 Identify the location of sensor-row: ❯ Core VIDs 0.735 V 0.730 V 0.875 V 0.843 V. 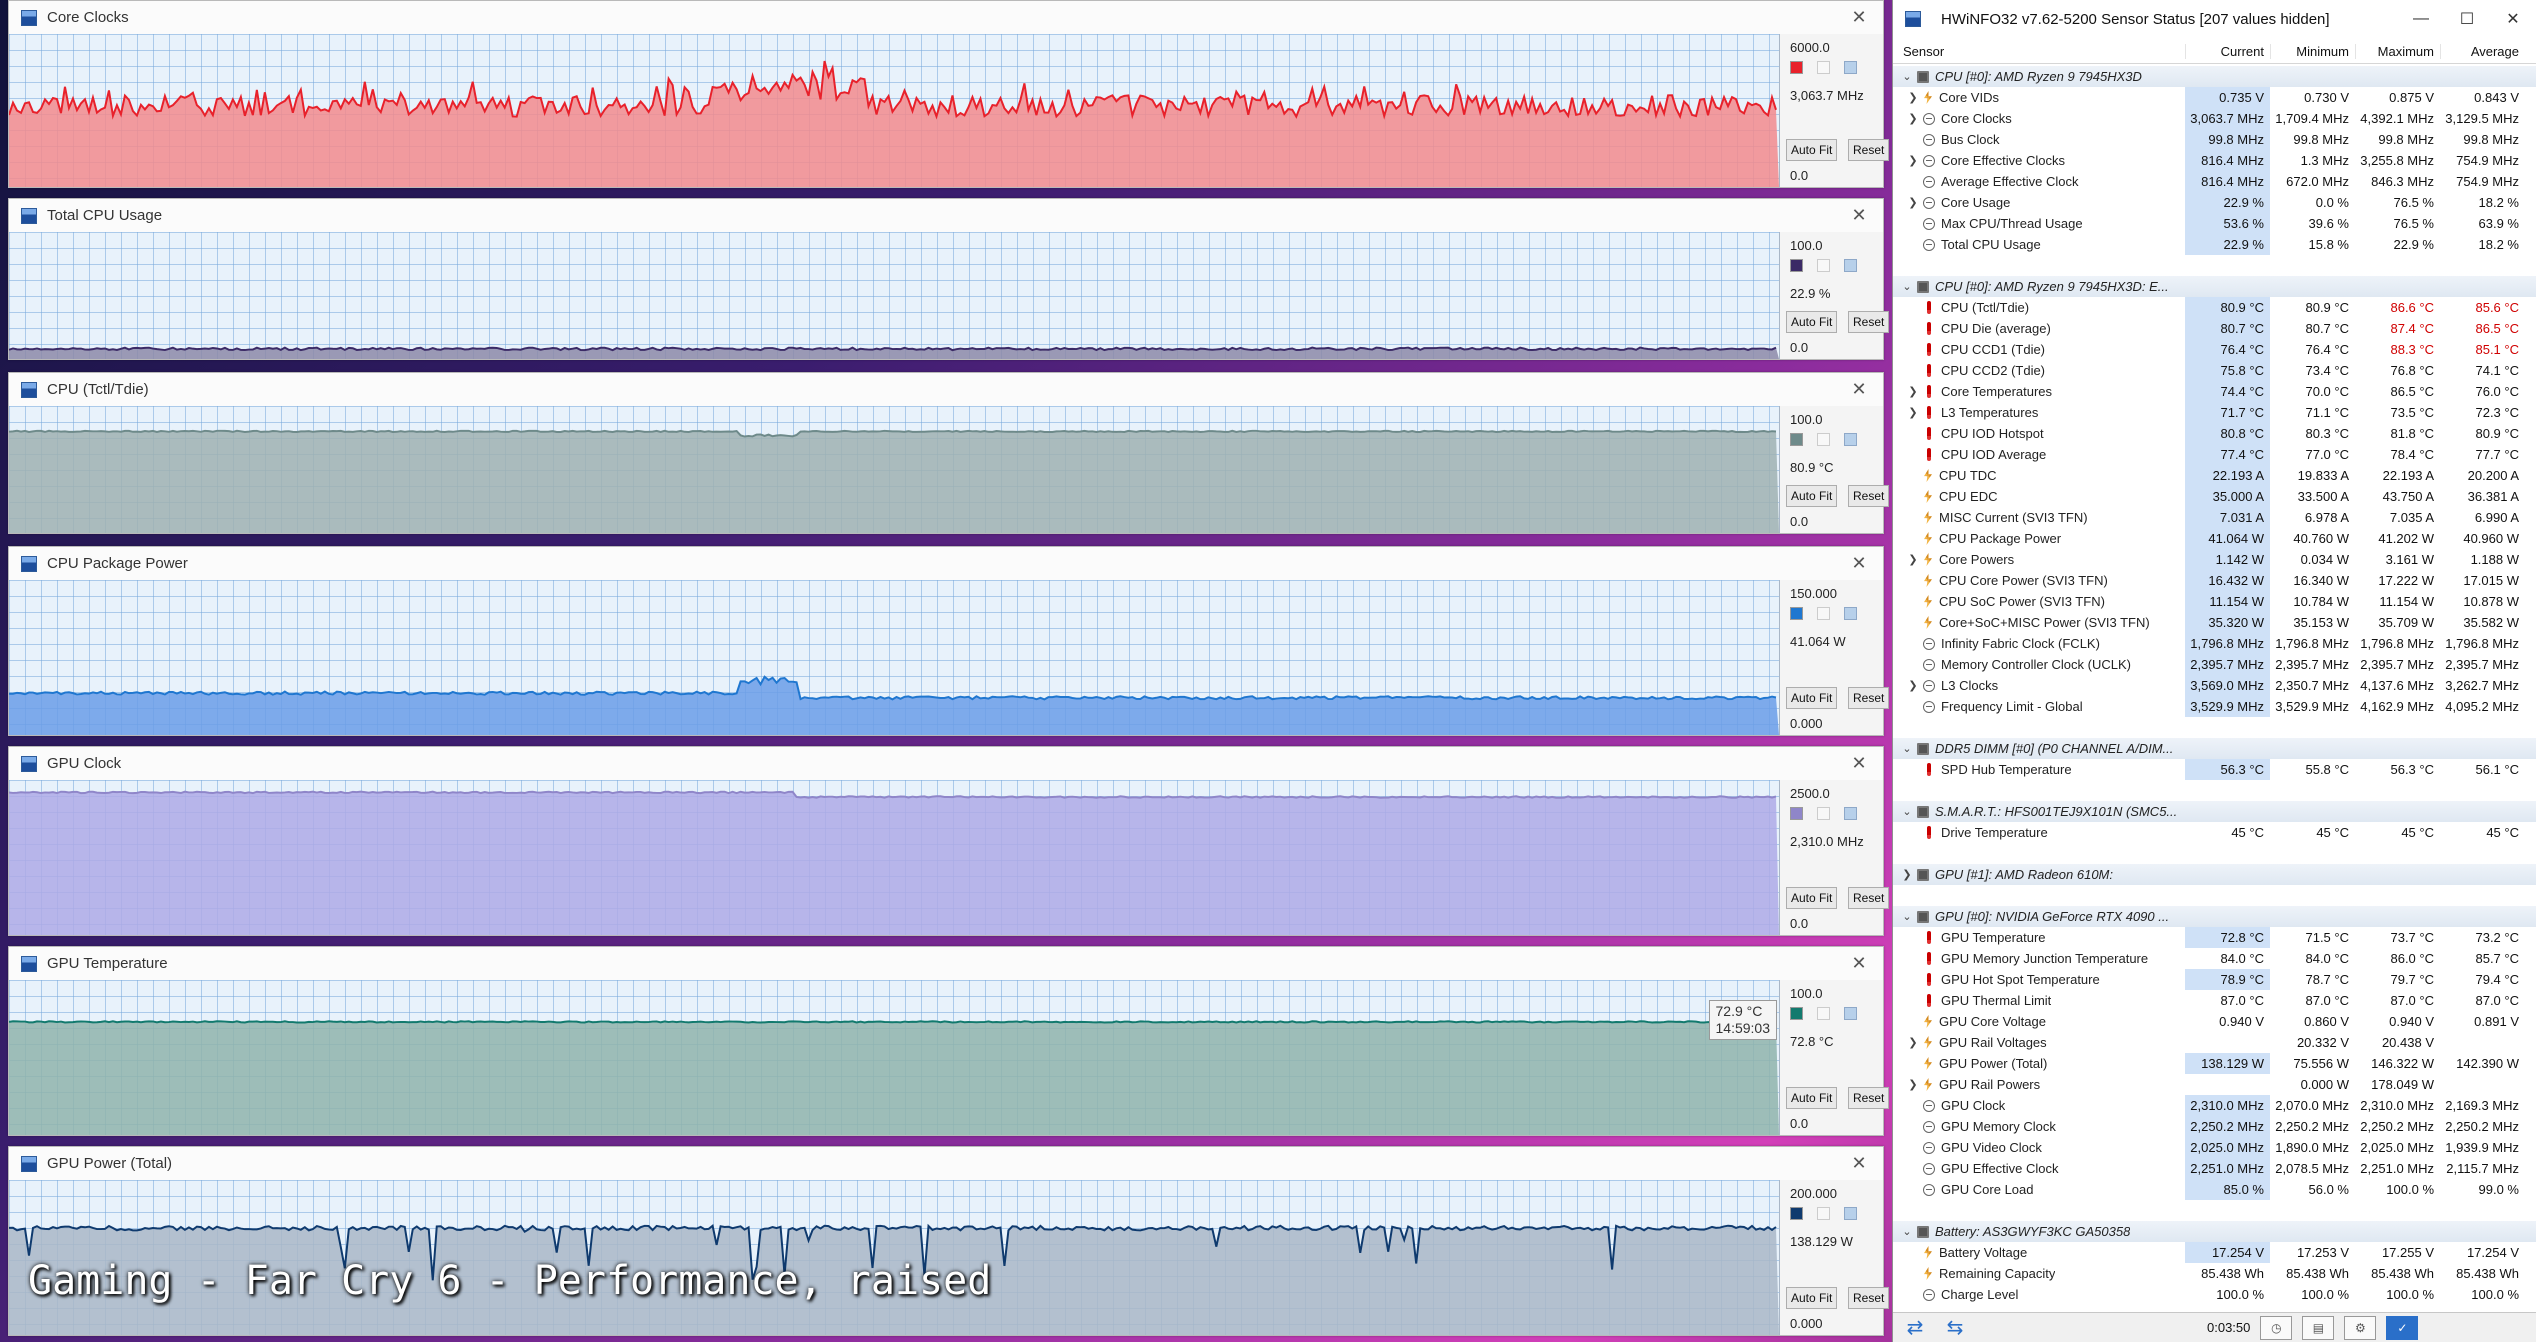
(2214, 97).